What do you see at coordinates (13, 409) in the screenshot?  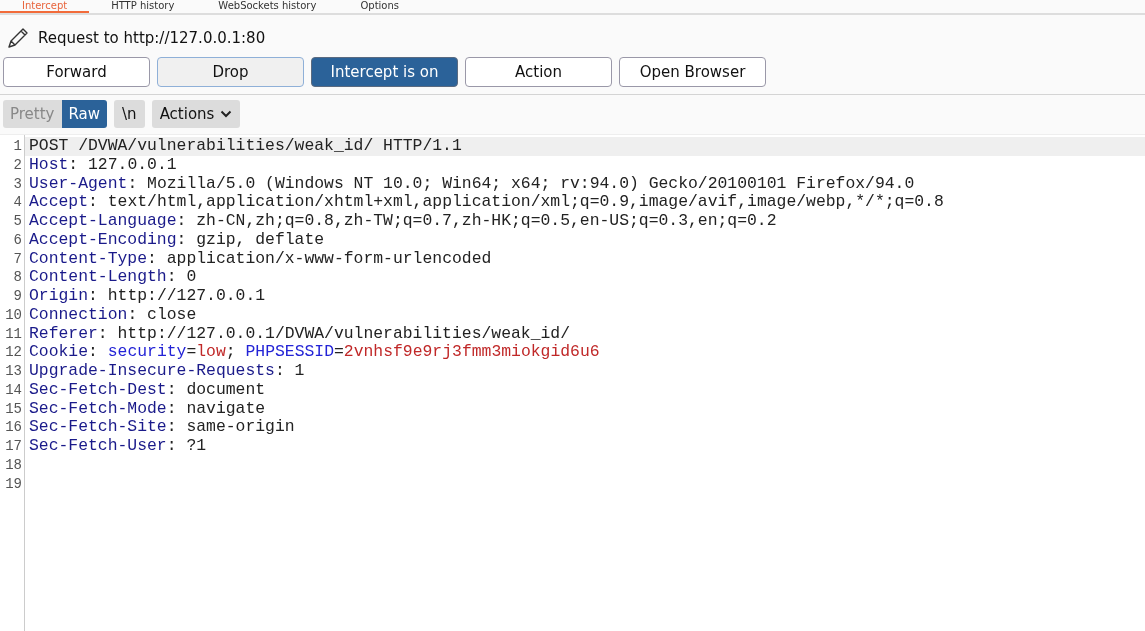 I see `line-number: 15` at bounding box center [13, 409].